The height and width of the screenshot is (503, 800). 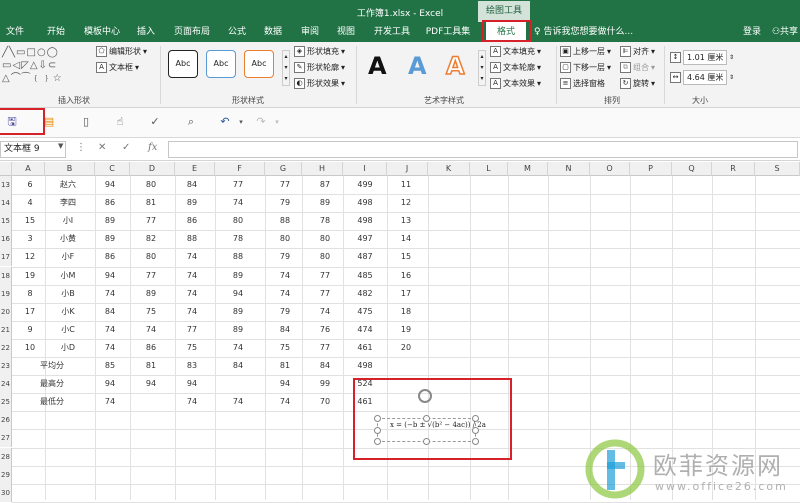 What do you see at coordinates (151, 366) in the screenshot?
I see `cell-d23: 81` at bounding box center [151, 366].